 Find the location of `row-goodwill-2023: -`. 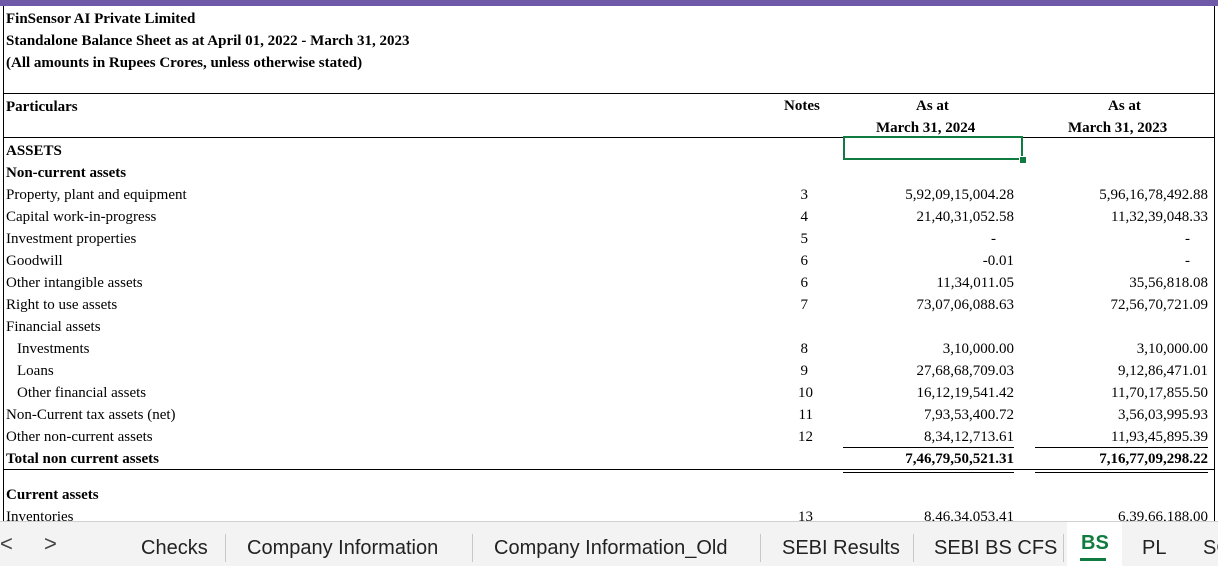

row-goodwill-2023: - is located at coordinates (1187, 261).